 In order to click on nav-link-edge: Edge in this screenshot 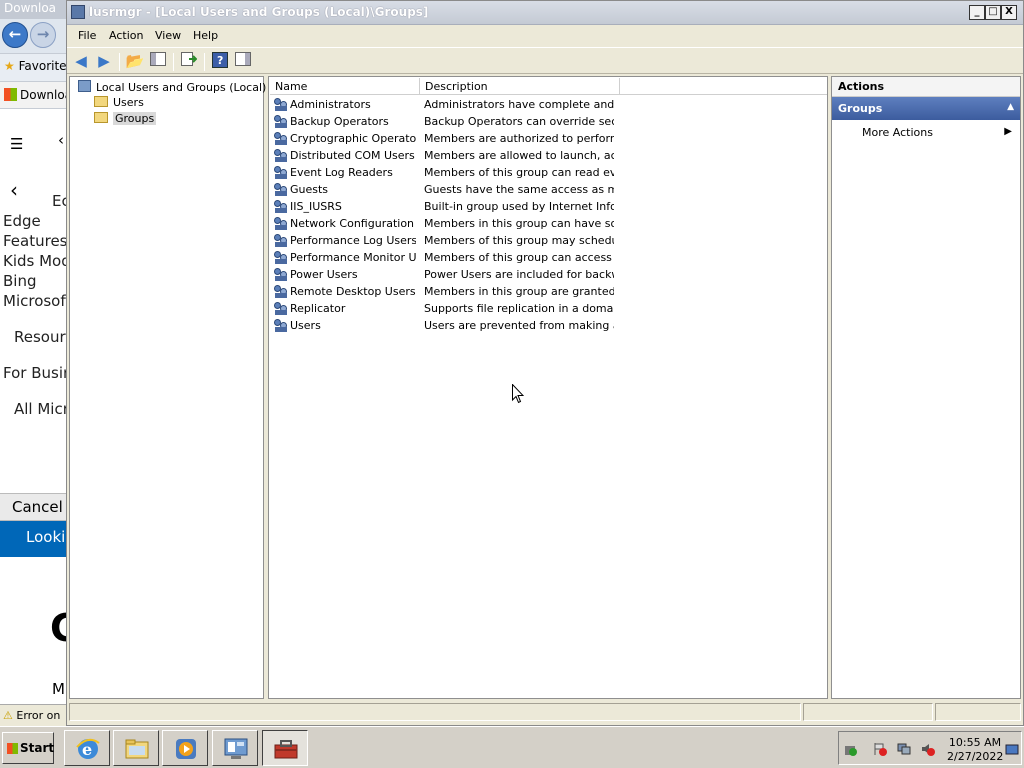, I will do `click(22, 221)`.